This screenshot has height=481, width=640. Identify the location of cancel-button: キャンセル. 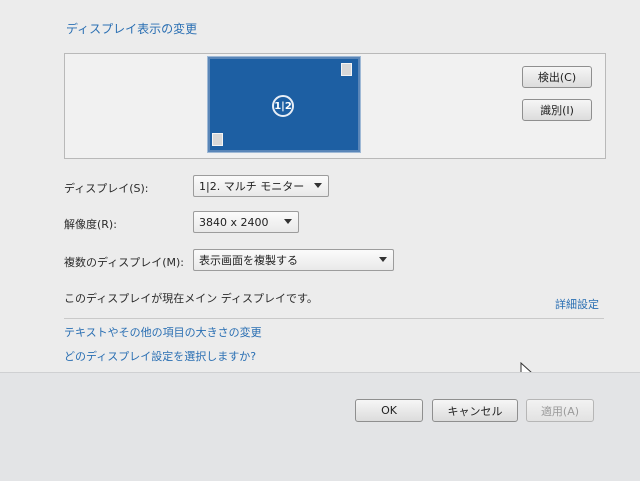
(475, 410).